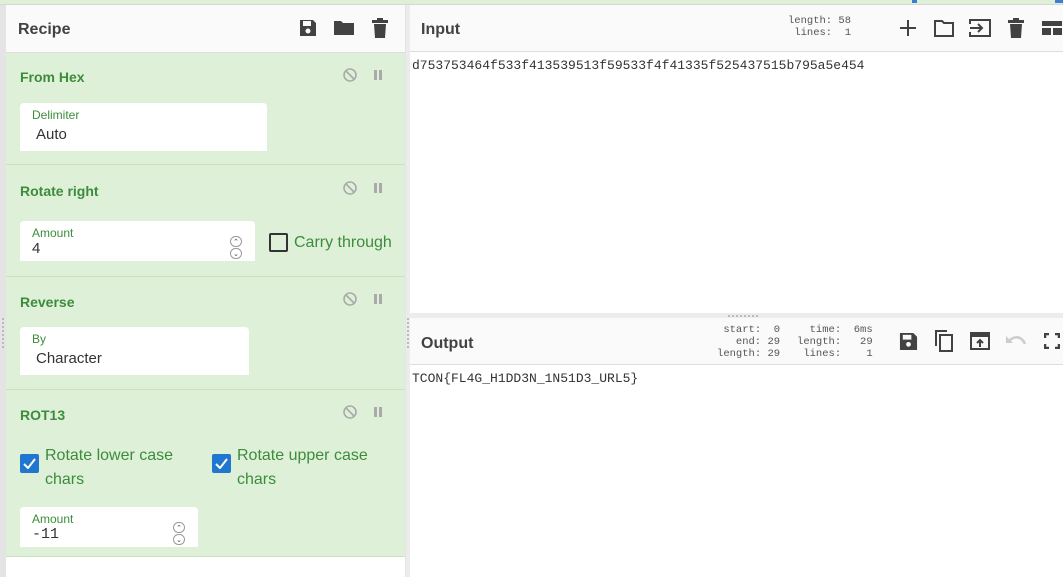 Image resolution: width=1063 pixels, height=577 pixels. I want to click on plus-icon, so click(908, 28).